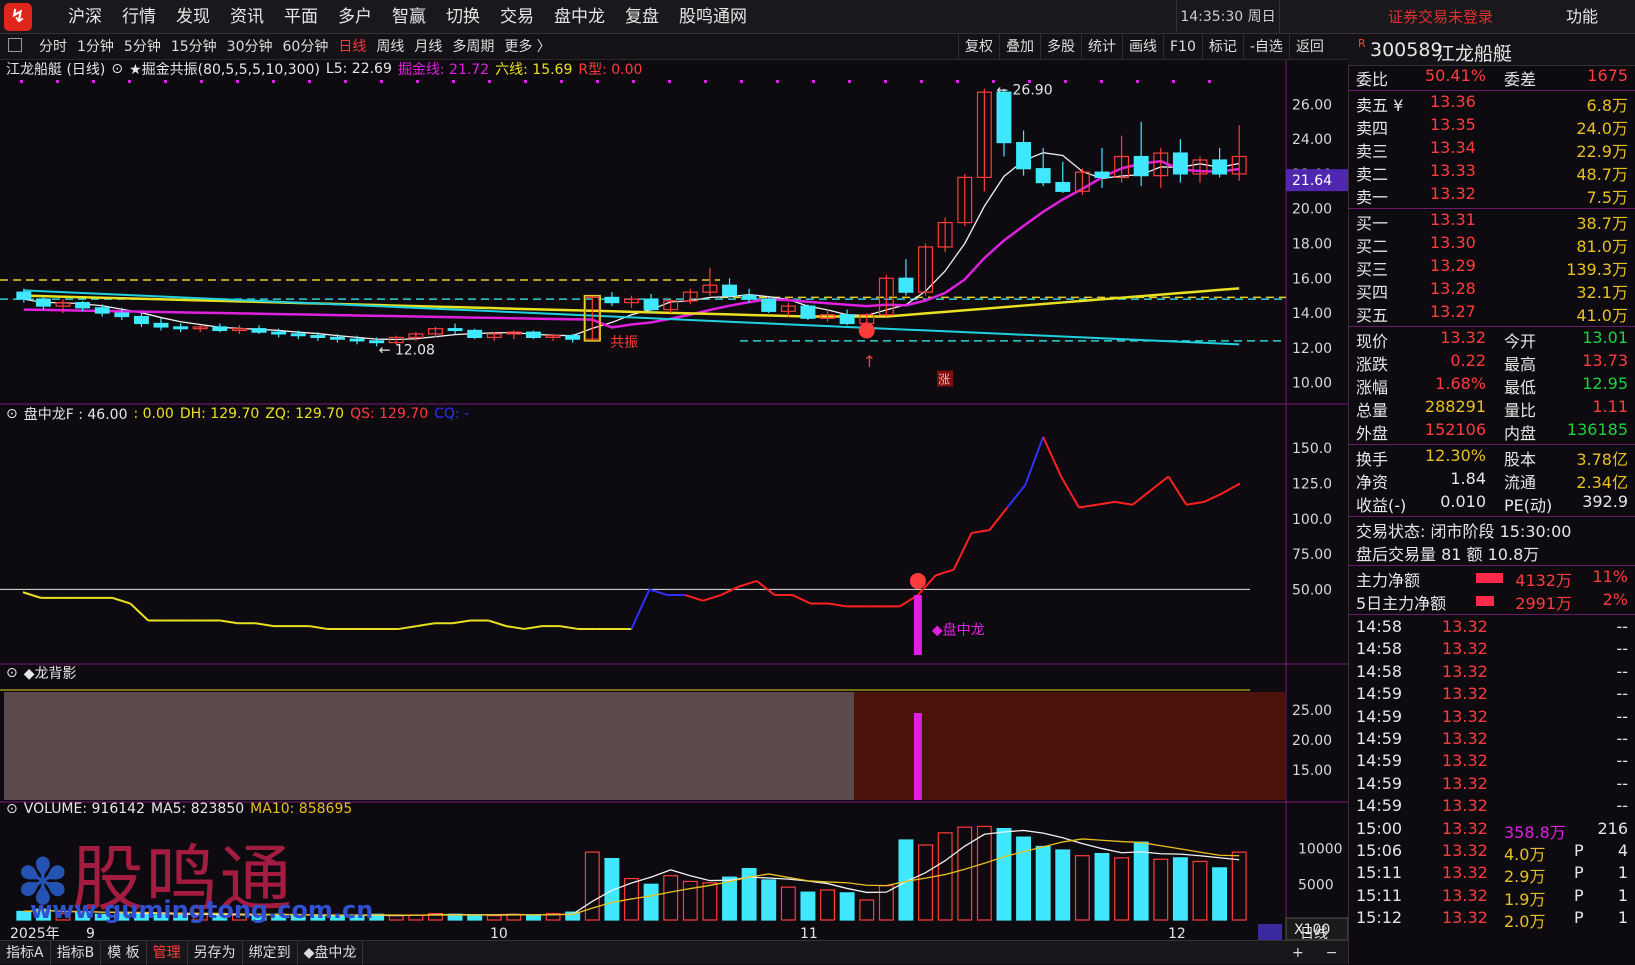 The image size is (1635, 965). I want to click on period-tab-4: 30分钟, so click(250, 47).